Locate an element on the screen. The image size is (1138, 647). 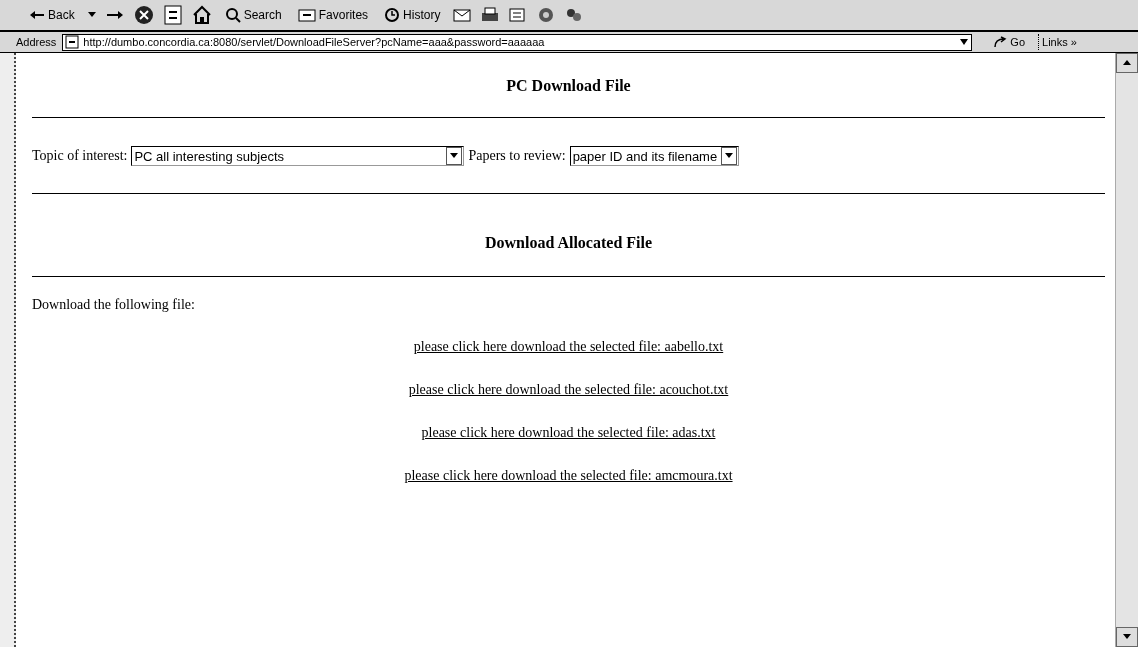
topic-dropdown: PC all interesting subjects is located at coordinates (298, 156).